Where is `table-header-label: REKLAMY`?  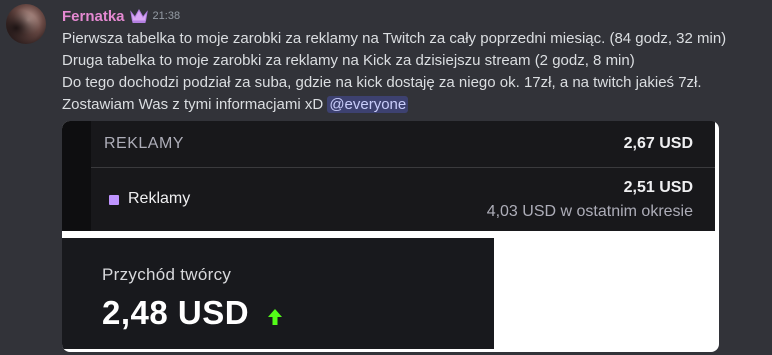
table-header-label: REKLAMY is located at coordinates (144, 143).